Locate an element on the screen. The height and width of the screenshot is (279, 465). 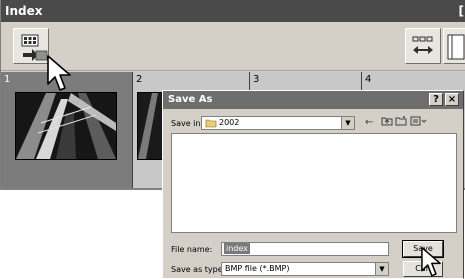
new-folder-icon is located at coordinates (401, 122).